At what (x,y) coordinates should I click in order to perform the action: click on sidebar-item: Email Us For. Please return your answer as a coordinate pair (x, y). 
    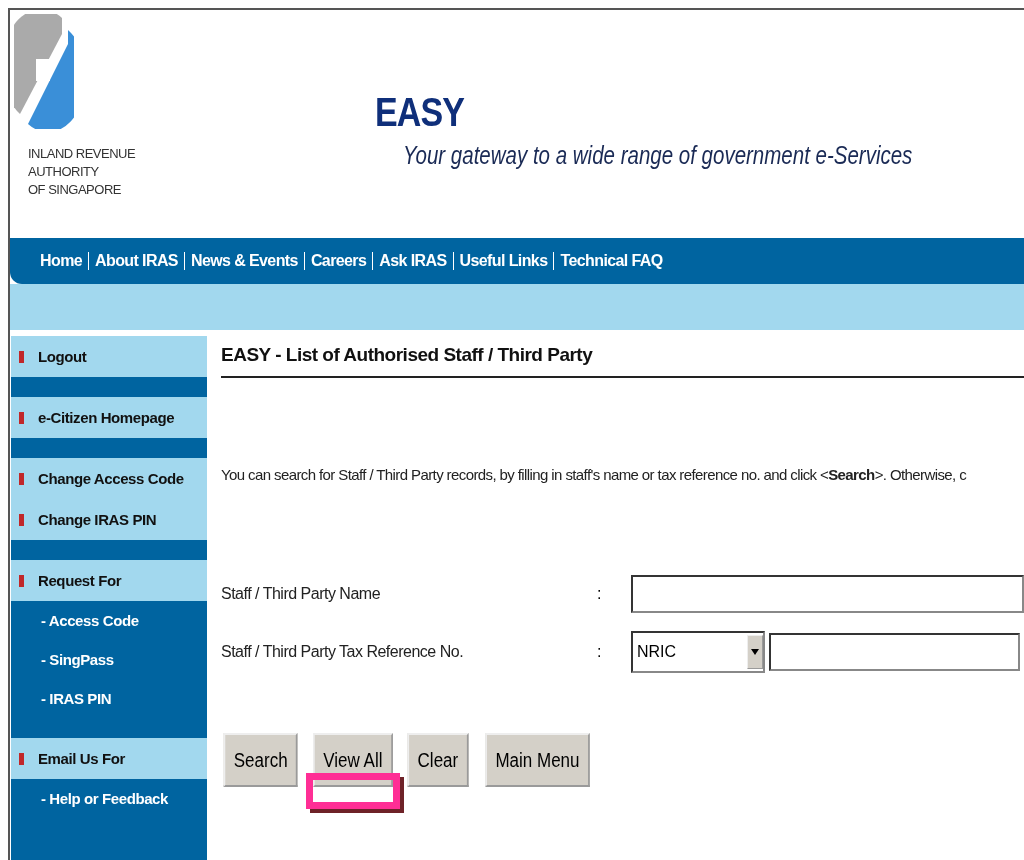
    Looking at the image, I should click on (109, 758).